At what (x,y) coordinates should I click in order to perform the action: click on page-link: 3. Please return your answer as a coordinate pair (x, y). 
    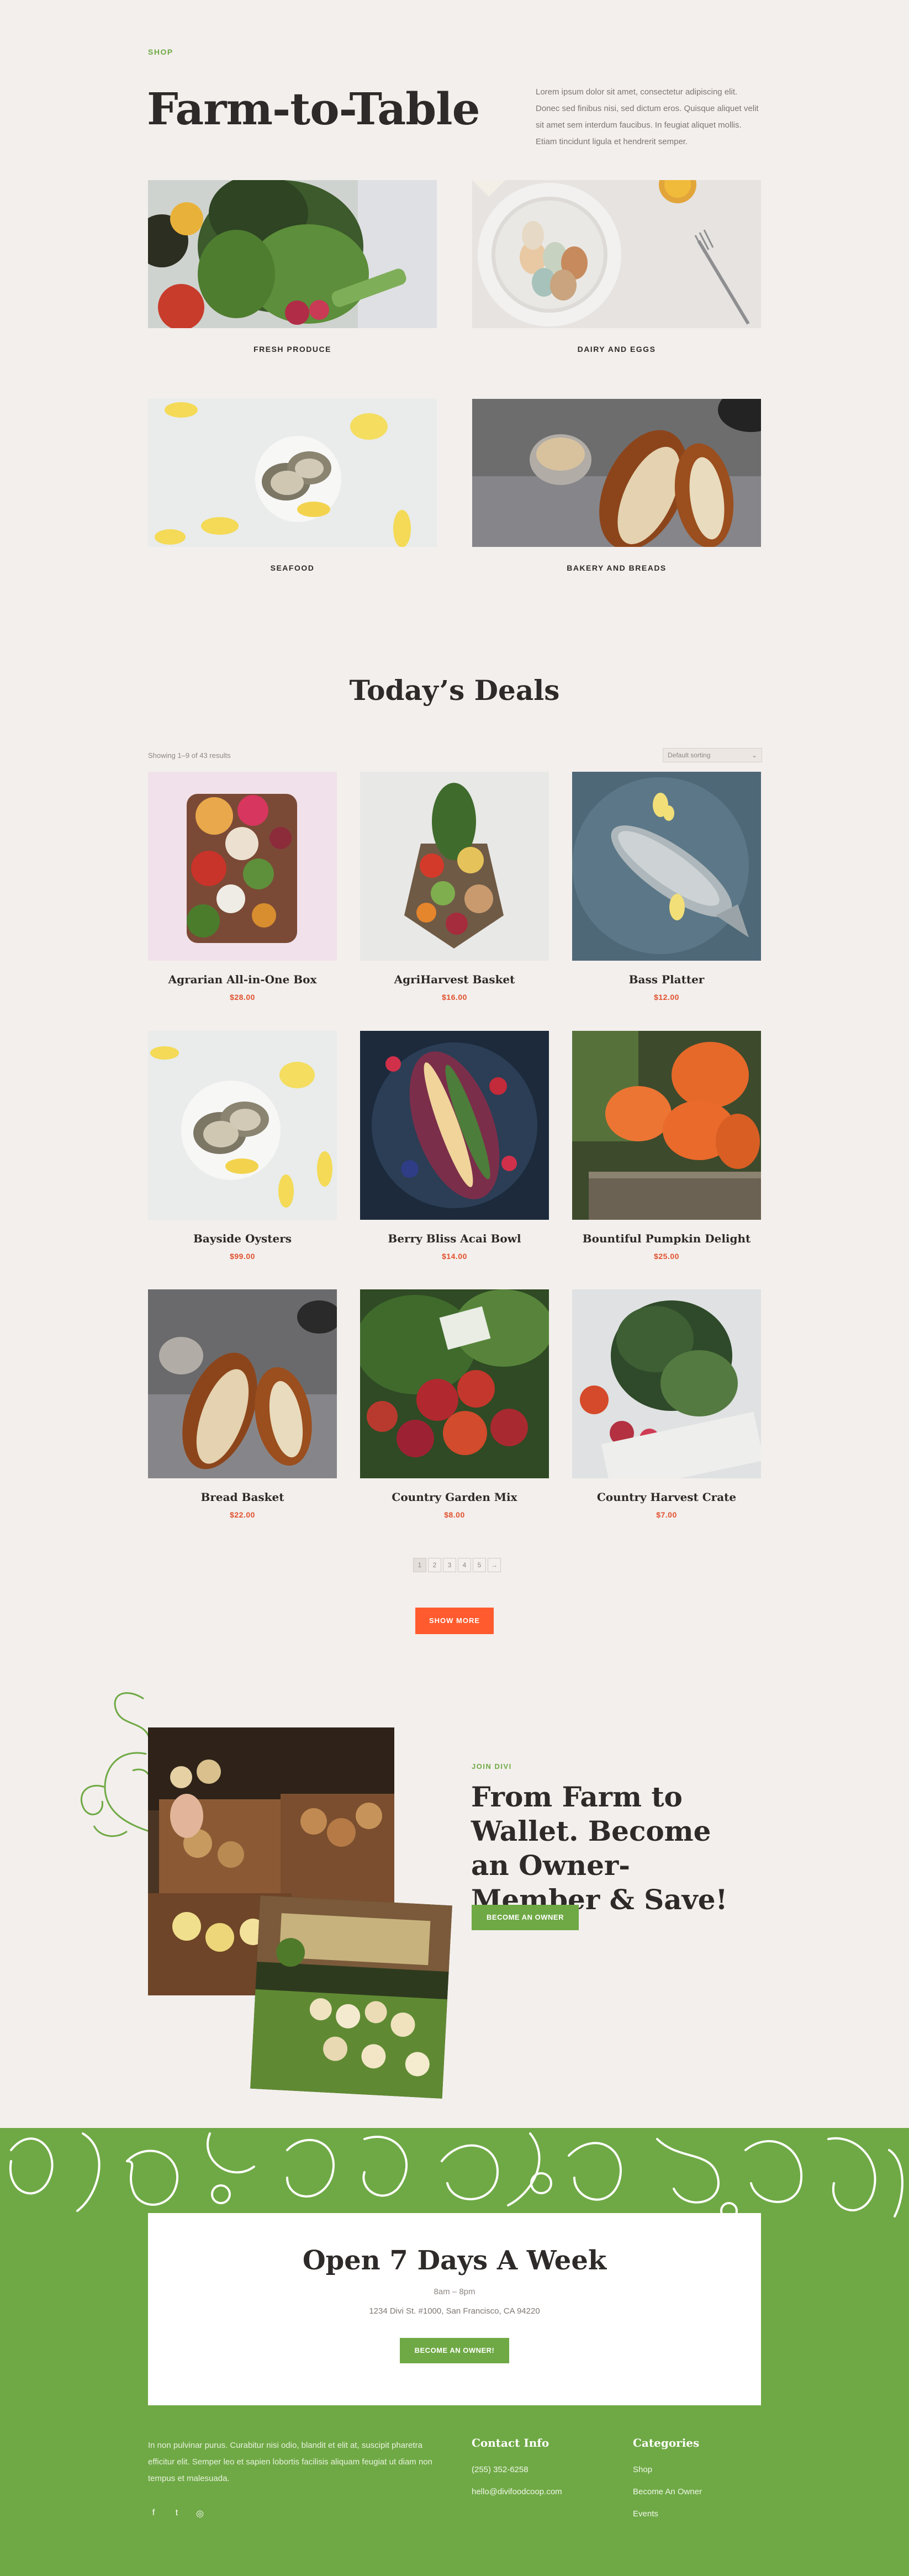
    Looking at the image, I should click on (449, 1565).